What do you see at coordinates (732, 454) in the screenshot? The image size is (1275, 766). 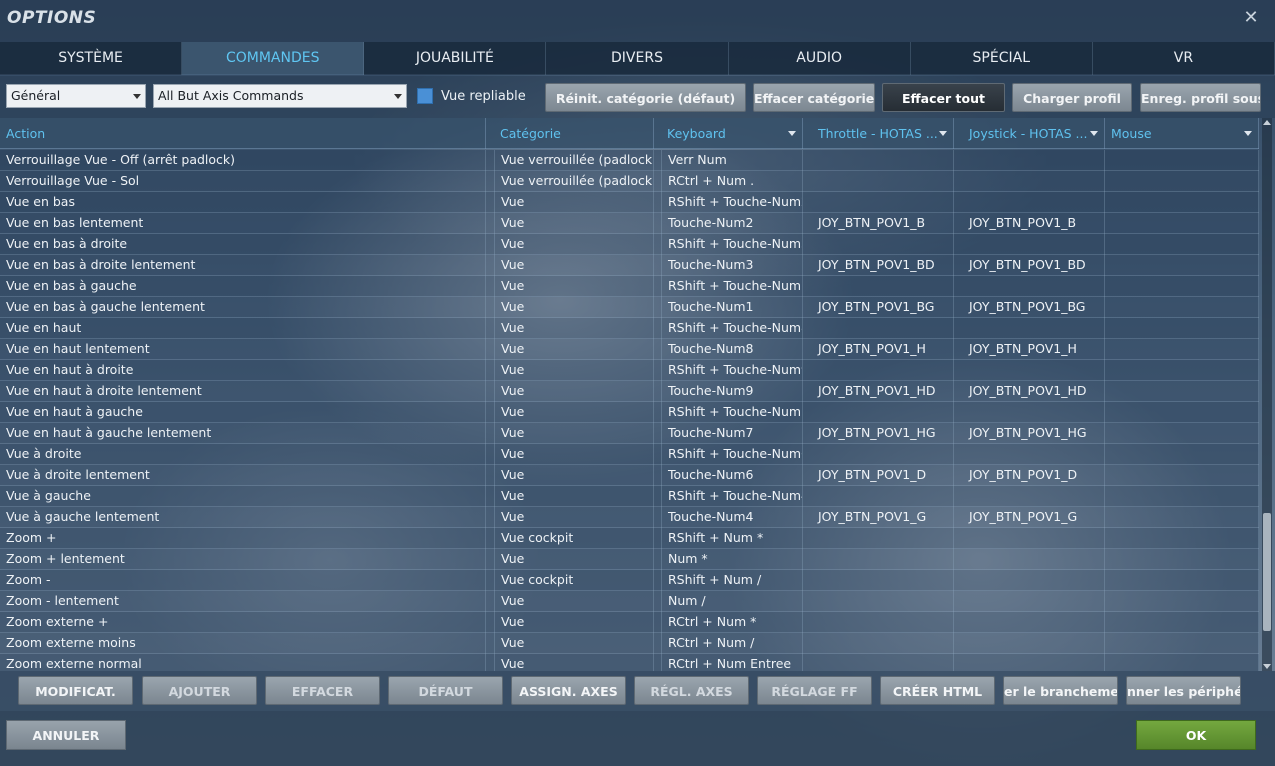 I see `keyboard-cell: RShift + Touche-Num6` at bounding box center [732, 454].